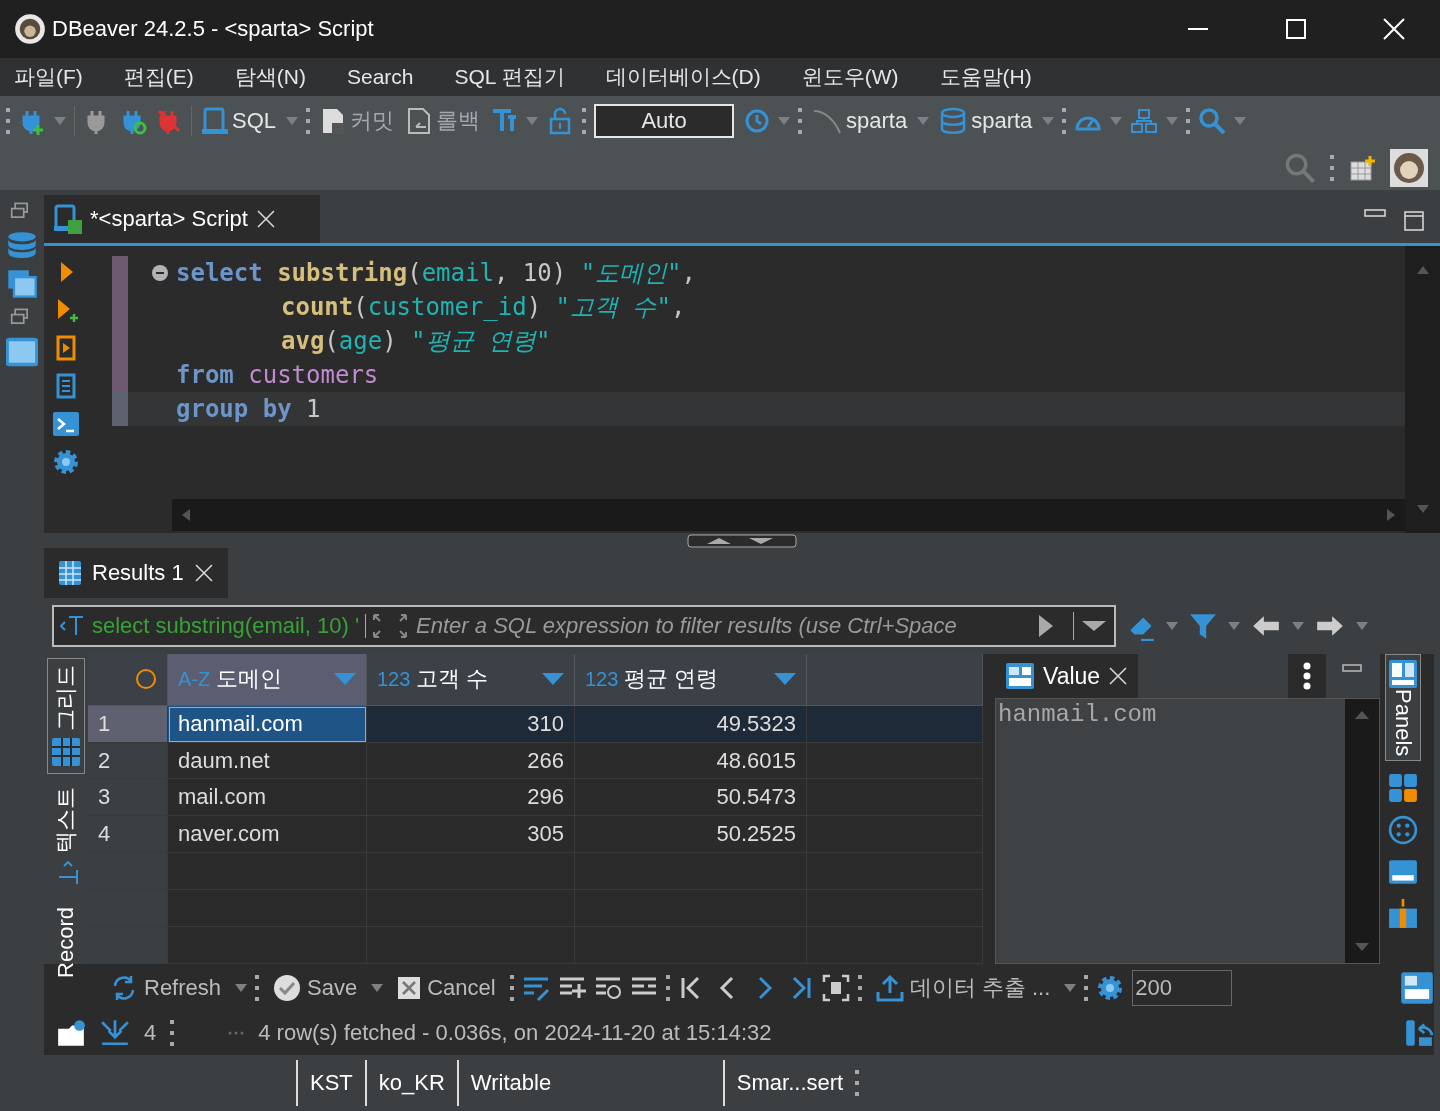 The width and height of the screenshot is (1440, 1111). I want to click on row-number: 4, so click(128, 835).